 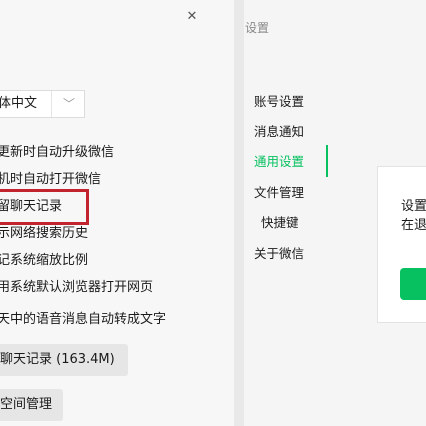 I want to click on nav-general-settings: 通用设置, so click(x=279, y=162).